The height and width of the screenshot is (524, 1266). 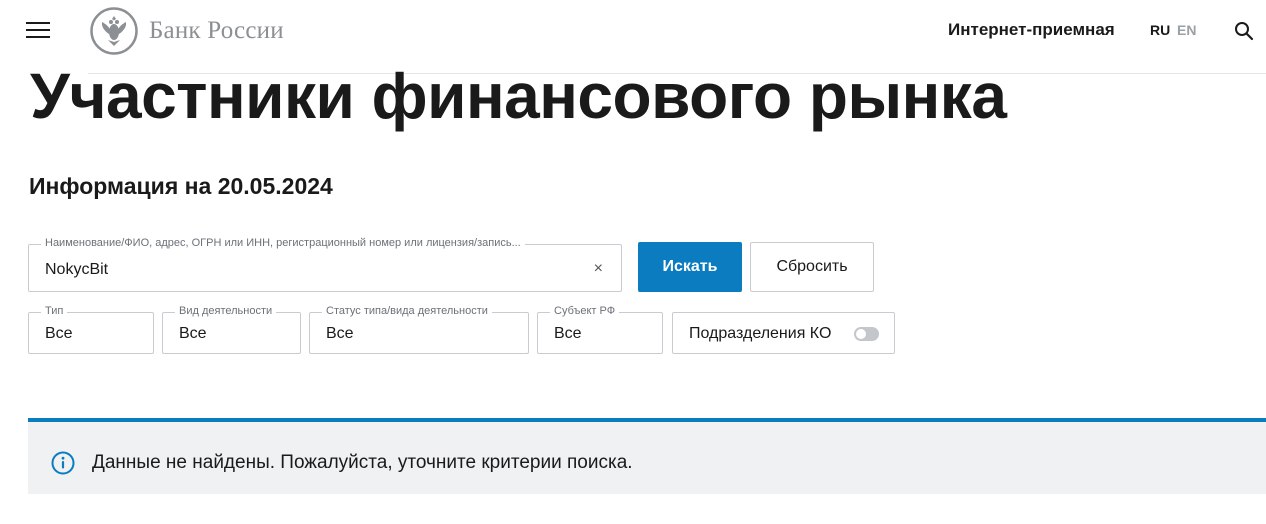 I want to click on search-input: NokycBit, so click(x=76, y=270).